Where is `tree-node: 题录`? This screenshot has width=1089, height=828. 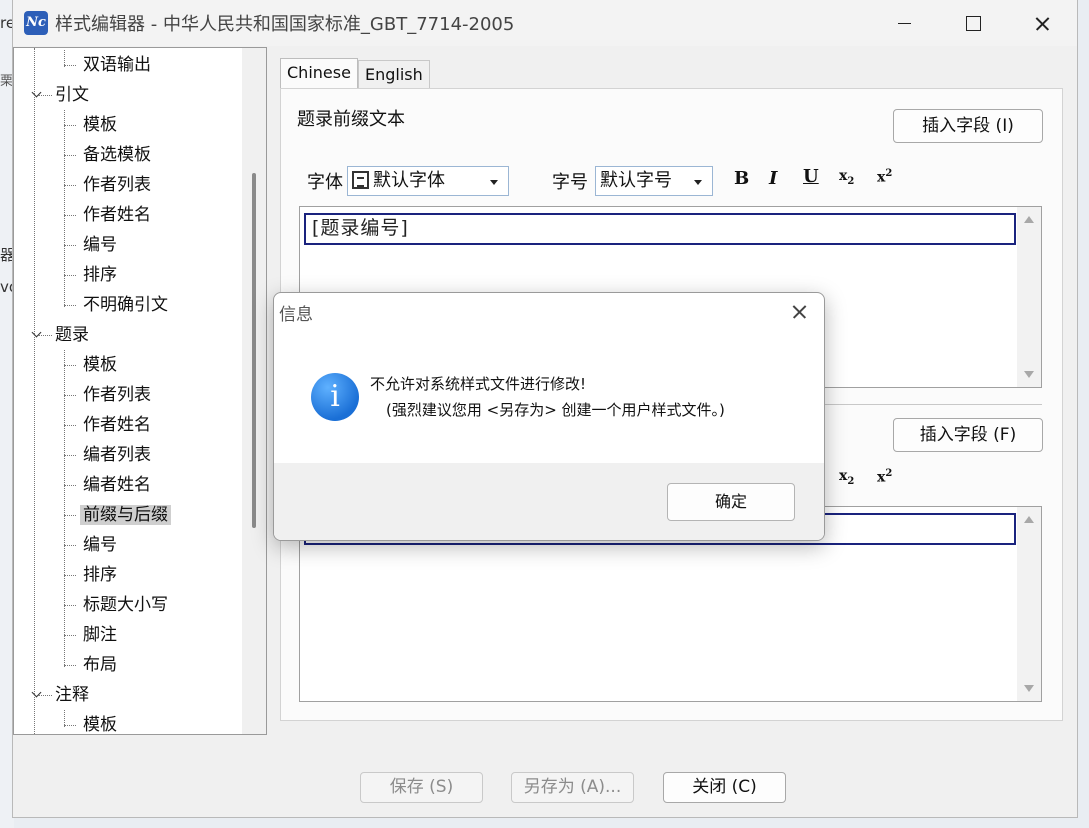 tree-node: 题录 is located at coordinates (72, 335).